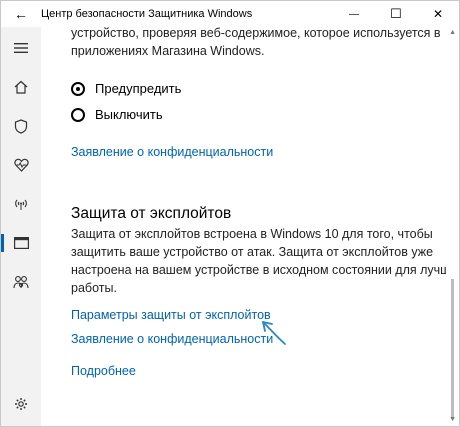 This screenshot has height=427, width=460. I want to click on radio-option-warn: Предупредить, so click(126, 88).